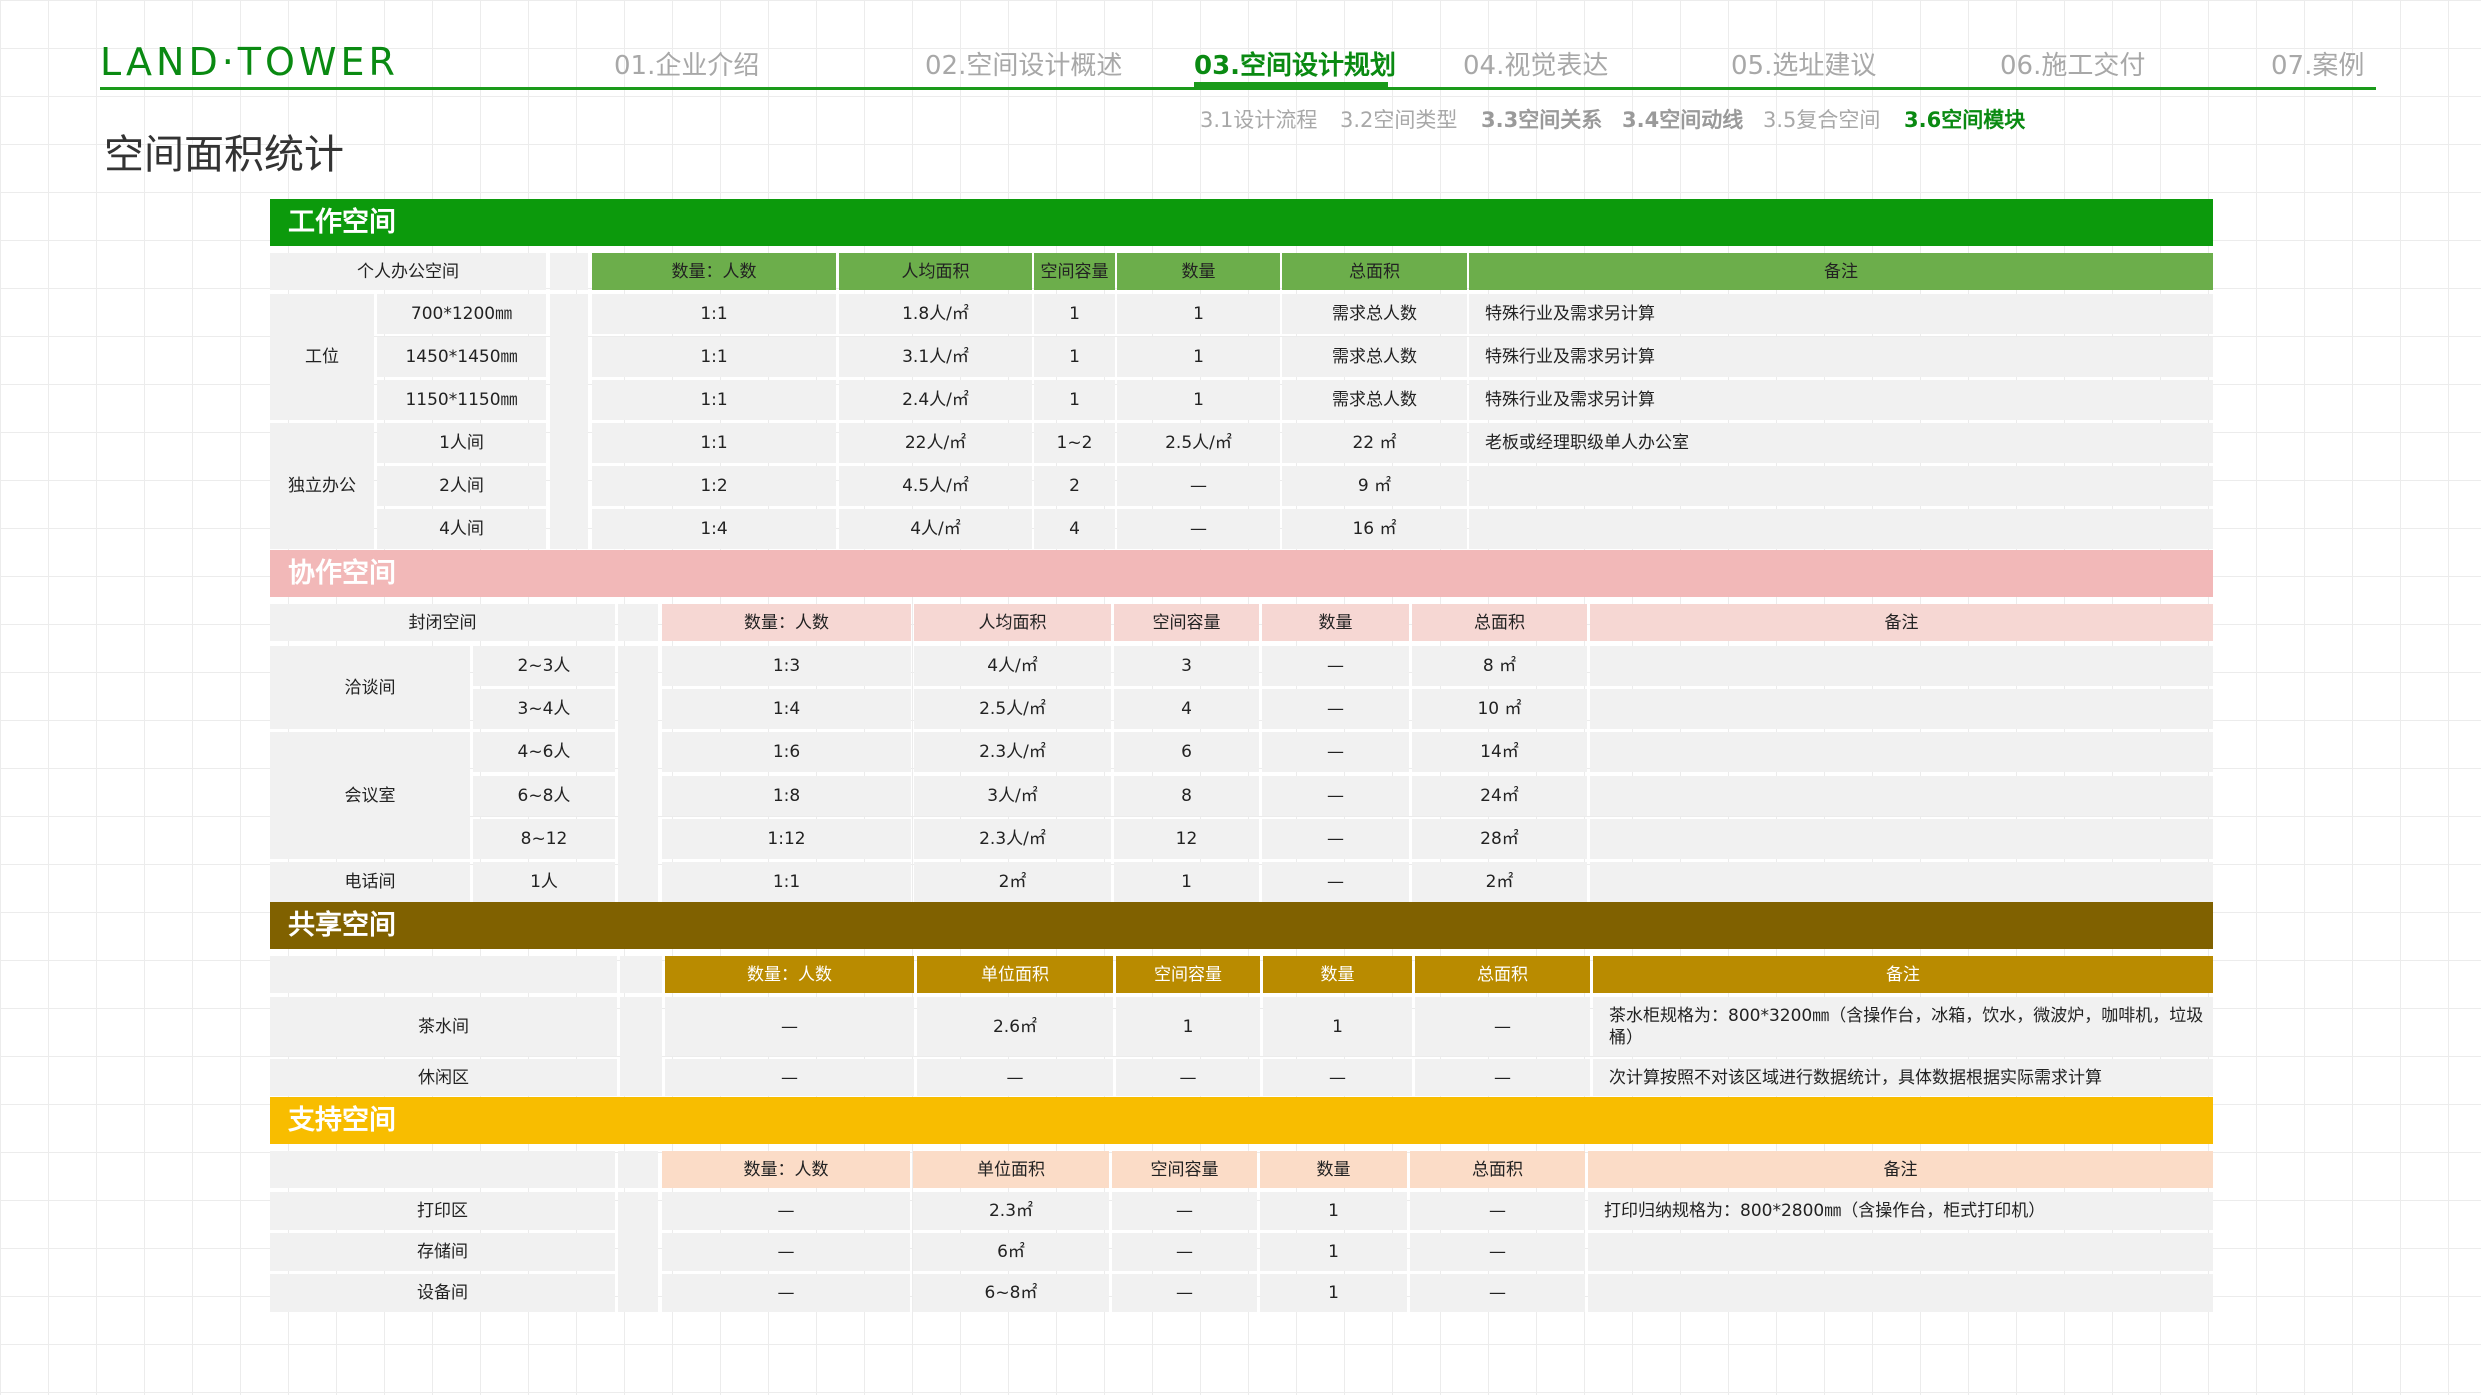 This screenshot has width=2481, height=1395. Describe the element at coordinates (461, 400) in the screenshot. I see `row-sub-label: 1150*1150㎜` at that location.